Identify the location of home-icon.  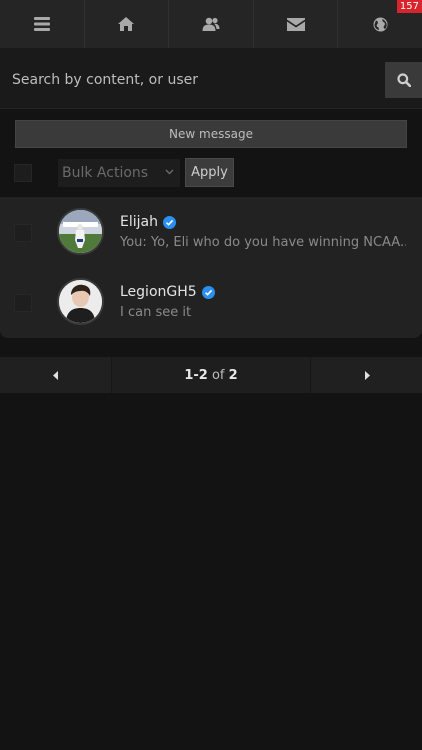
(126, 24).